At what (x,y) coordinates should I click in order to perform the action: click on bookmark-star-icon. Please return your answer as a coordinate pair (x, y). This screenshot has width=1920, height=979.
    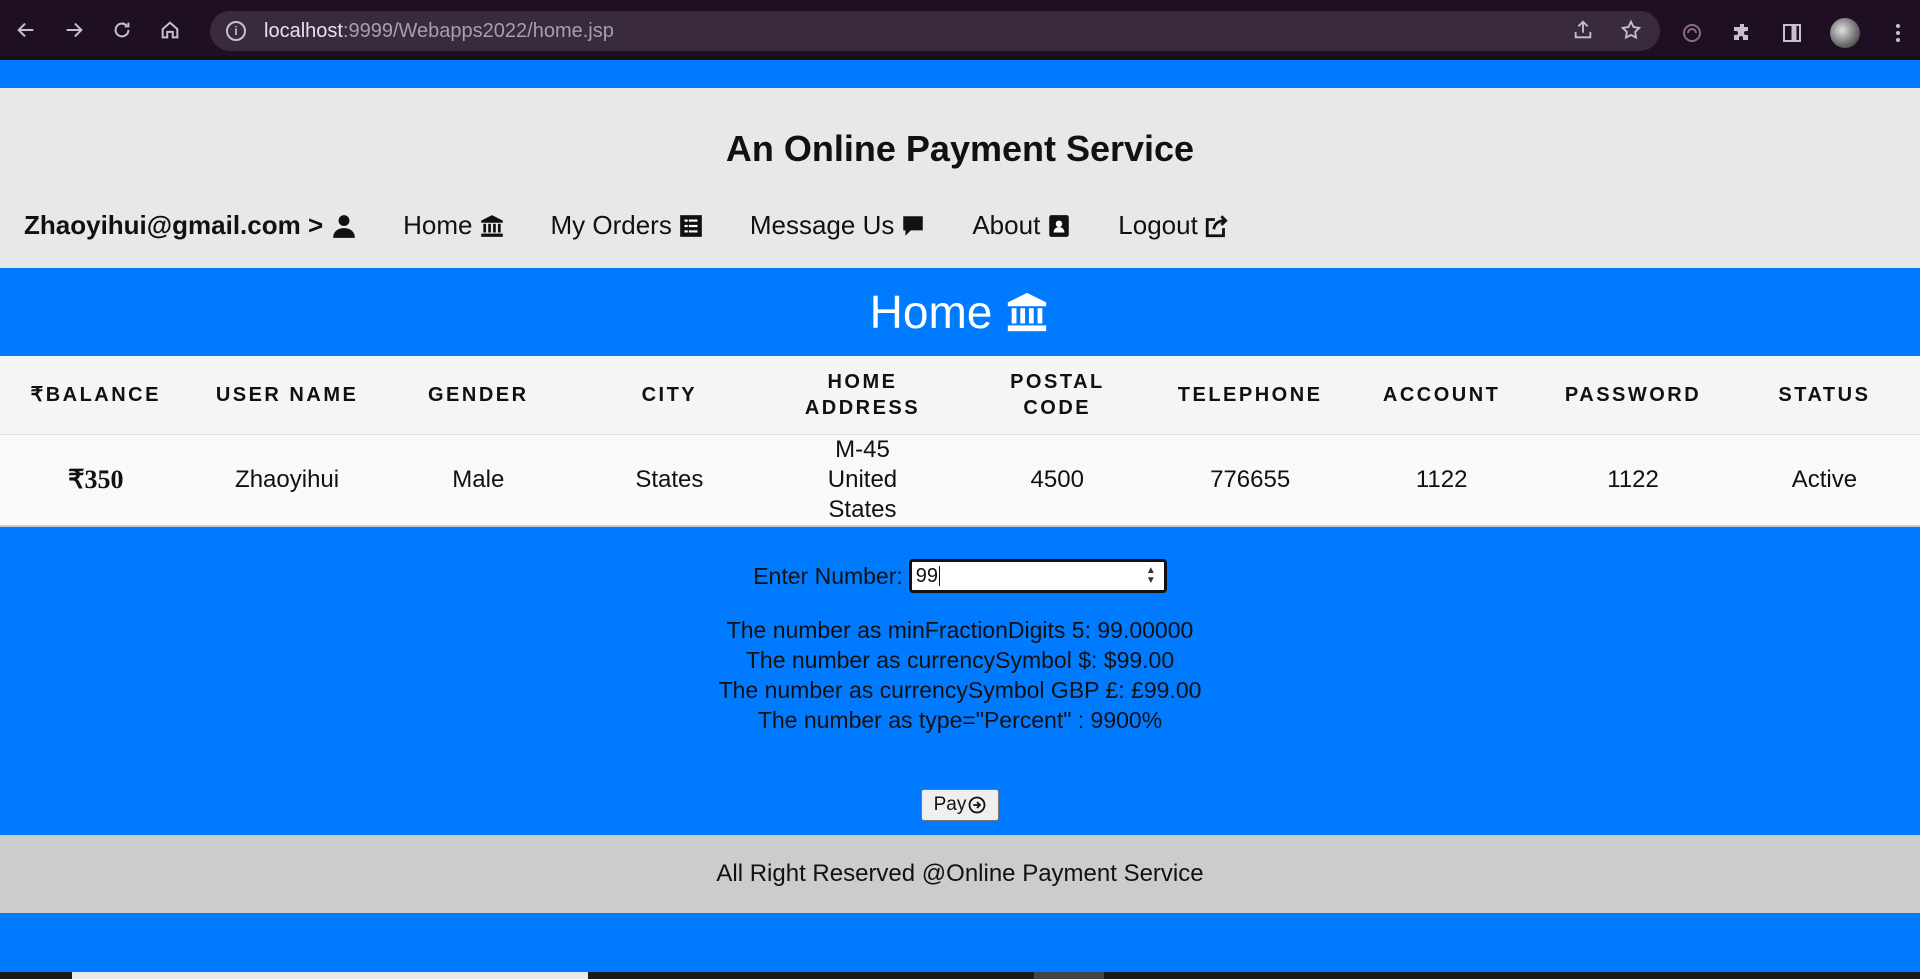
    Looking at the image, I should click on (1631, 30).